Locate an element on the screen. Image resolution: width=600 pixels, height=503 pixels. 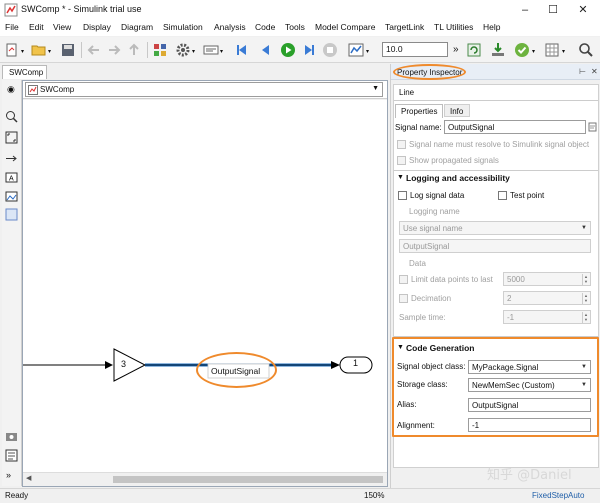
log-signal-data-checkbox is located at coordinates (402, 195).